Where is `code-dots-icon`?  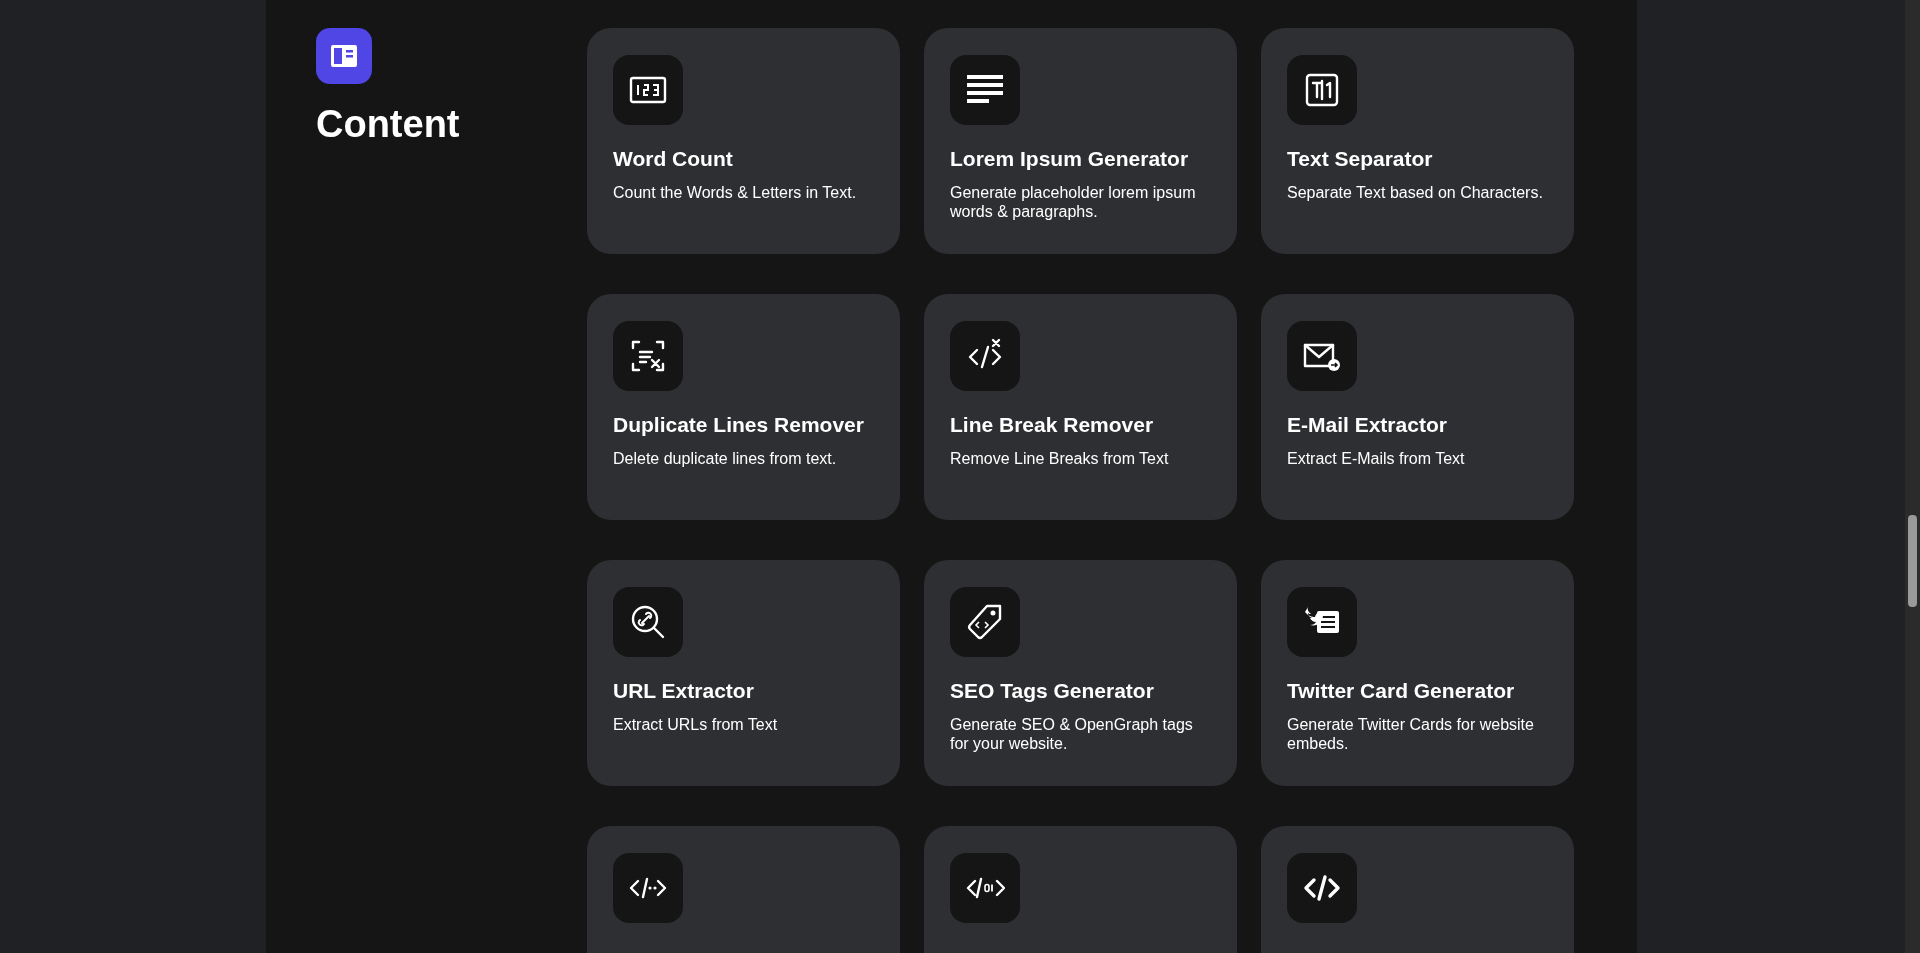
code-dots-icon is located at coordinates (648, 888).